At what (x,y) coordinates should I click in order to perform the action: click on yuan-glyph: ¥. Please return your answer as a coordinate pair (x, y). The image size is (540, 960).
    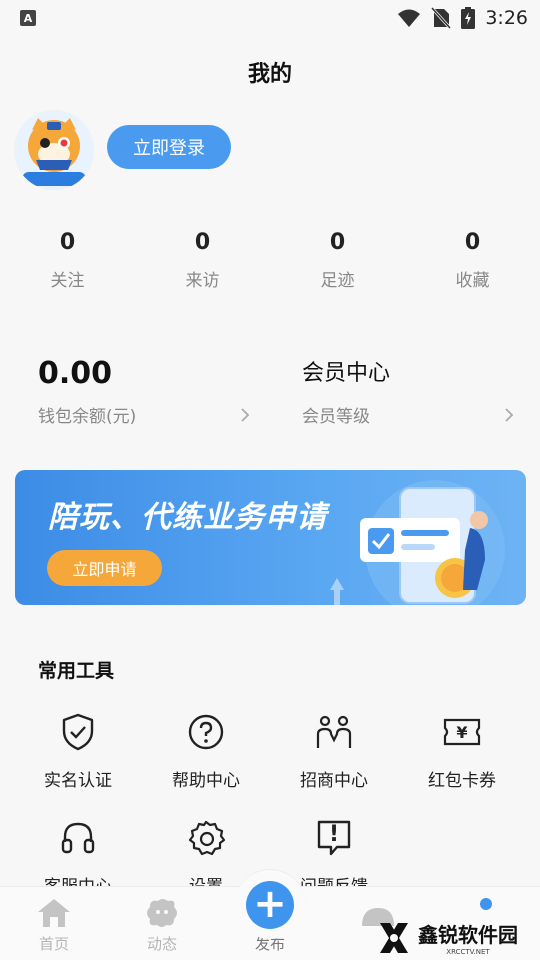
    Looking at the image, I should click on (462, 732).